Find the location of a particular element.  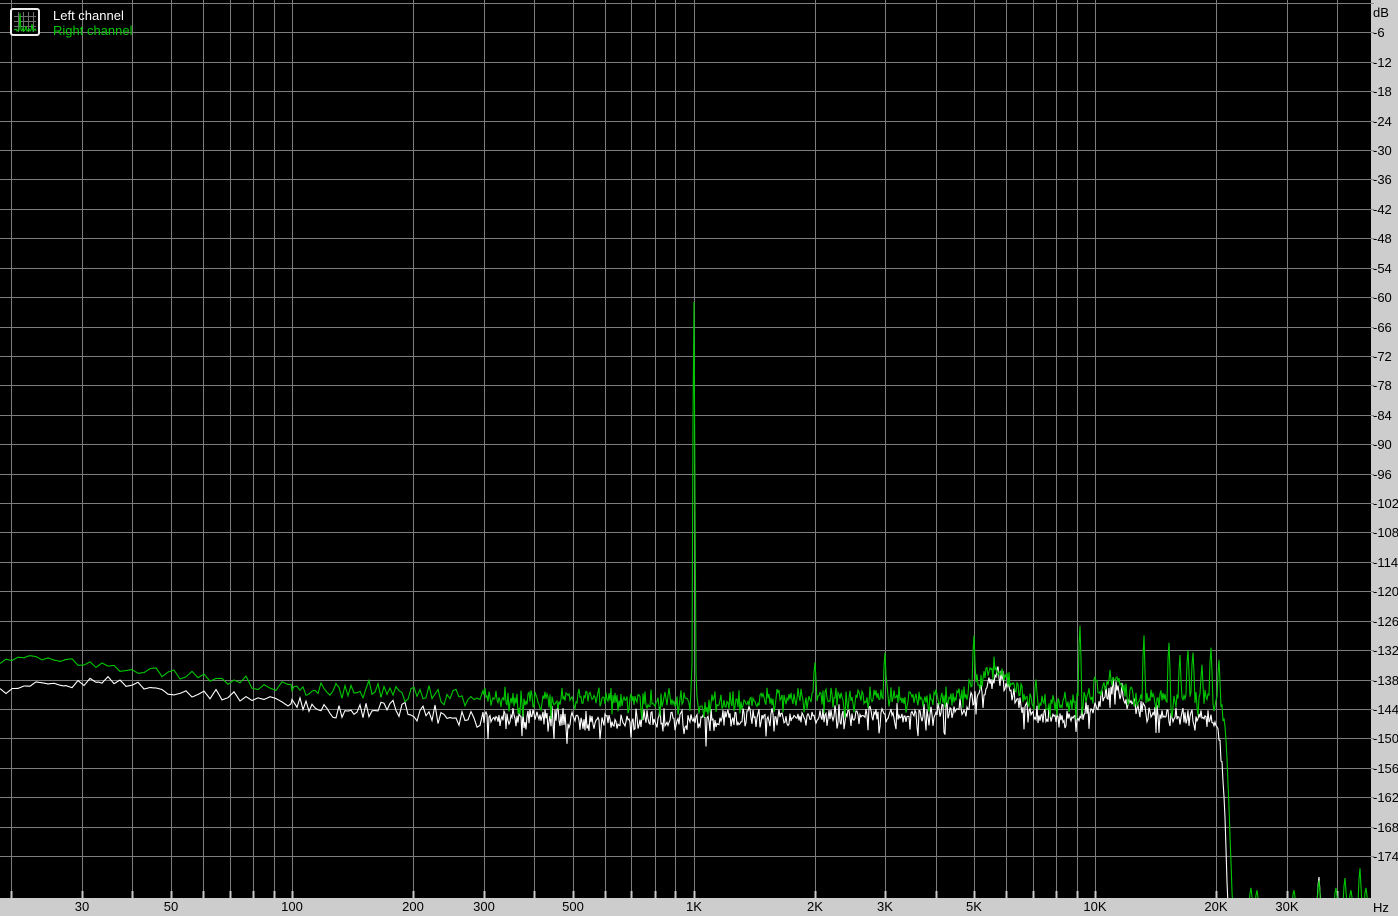

y-axis-label: -90 is located at coordinates (1382, 444).